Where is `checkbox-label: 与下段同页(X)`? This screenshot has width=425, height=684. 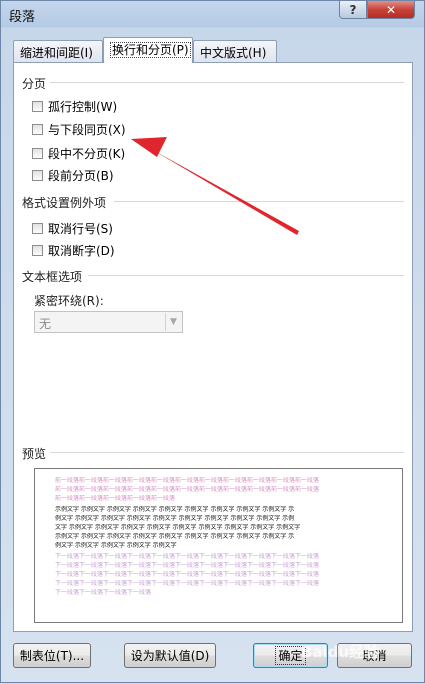
checkbox-label: 与下段同页(X) is located at coordinates (87, 130).